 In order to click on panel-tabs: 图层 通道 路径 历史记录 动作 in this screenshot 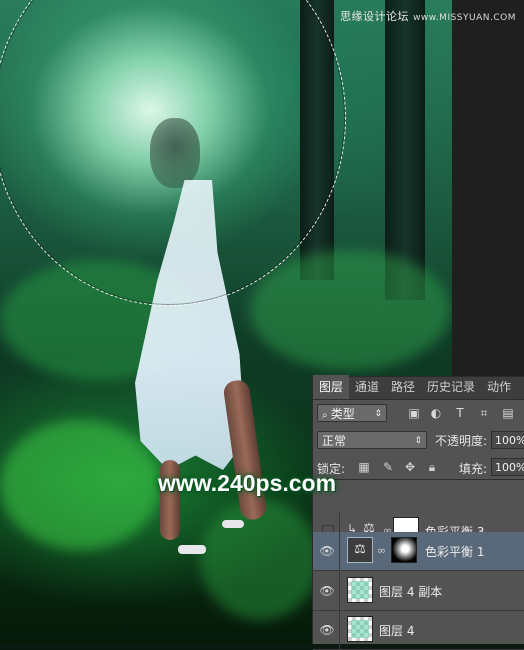, I will do `click(418, 387)`.